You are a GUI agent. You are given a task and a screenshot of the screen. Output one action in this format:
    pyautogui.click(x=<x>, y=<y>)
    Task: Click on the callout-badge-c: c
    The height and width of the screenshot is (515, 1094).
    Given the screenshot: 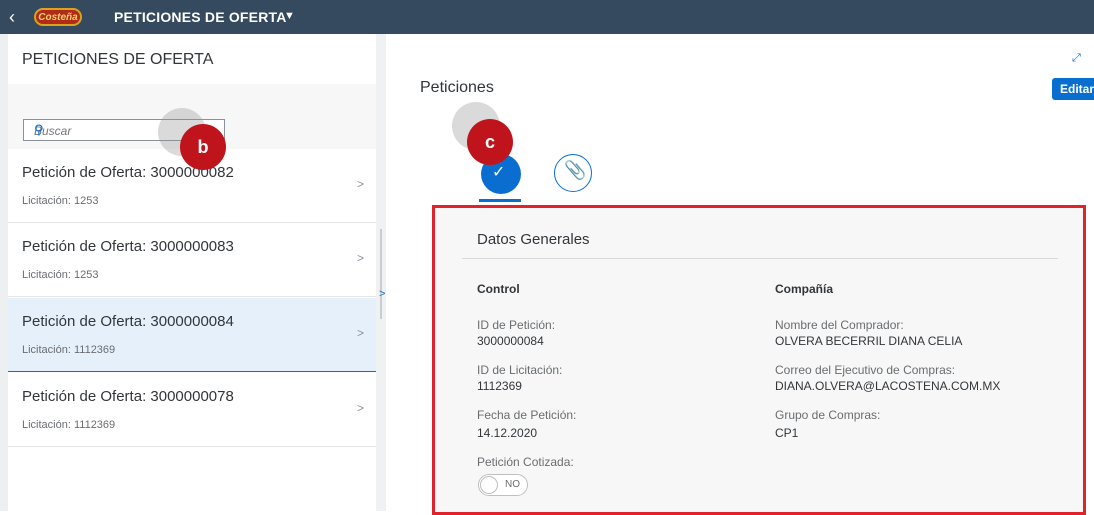 What is the action you would take?
    pyautogui.click(x=490, y=142)
    